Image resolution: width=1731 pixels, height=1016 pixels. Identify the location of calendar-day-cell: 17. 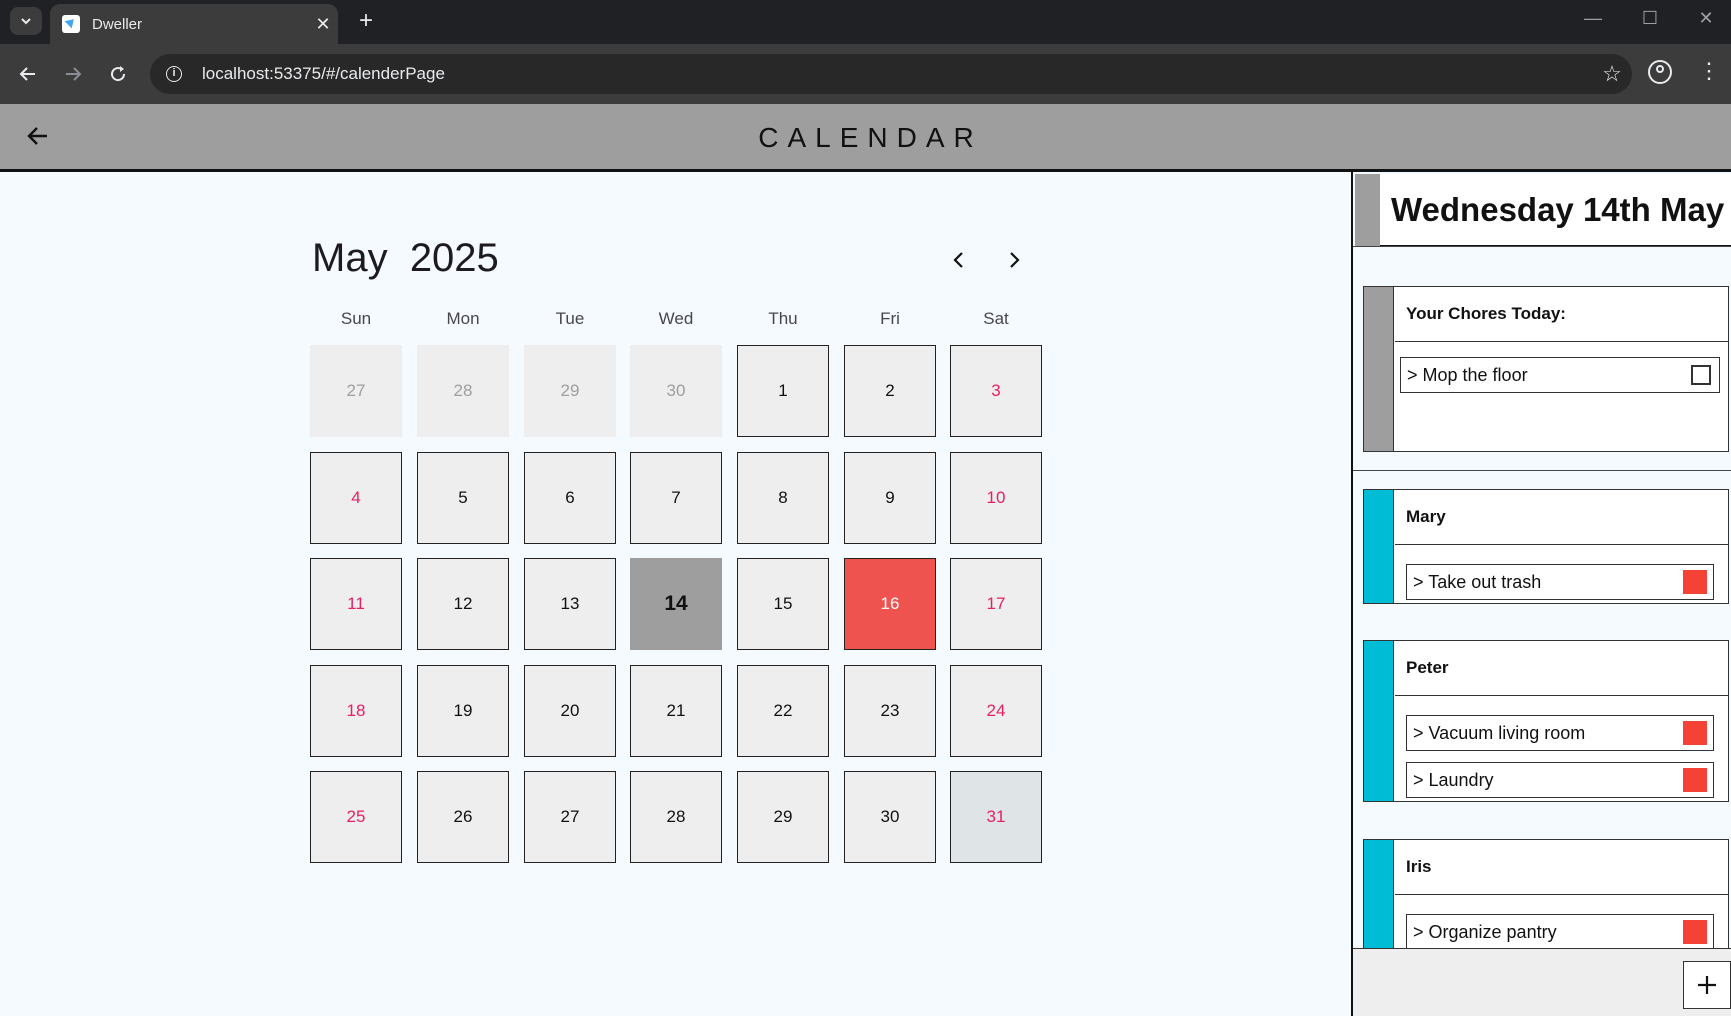
(996, 604).